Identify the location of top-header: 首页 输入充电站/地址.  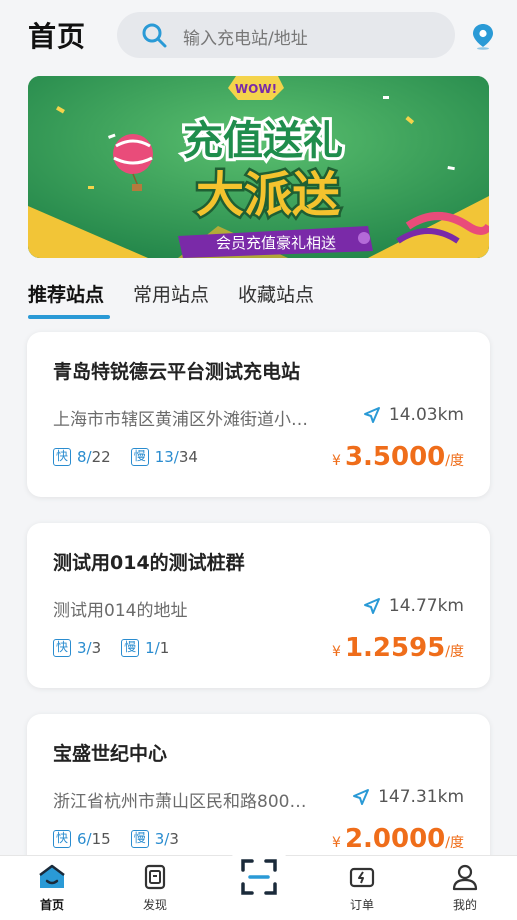
(258, 36).